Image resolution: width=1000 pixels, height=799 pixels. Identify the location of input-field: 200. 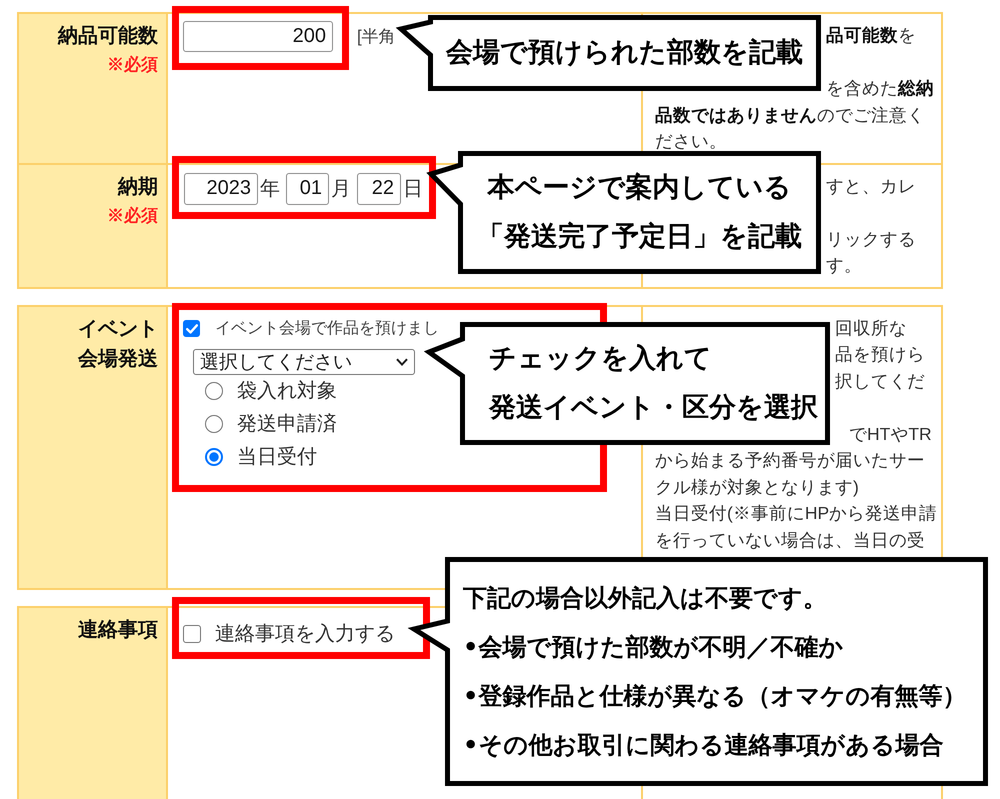
(258, 36).